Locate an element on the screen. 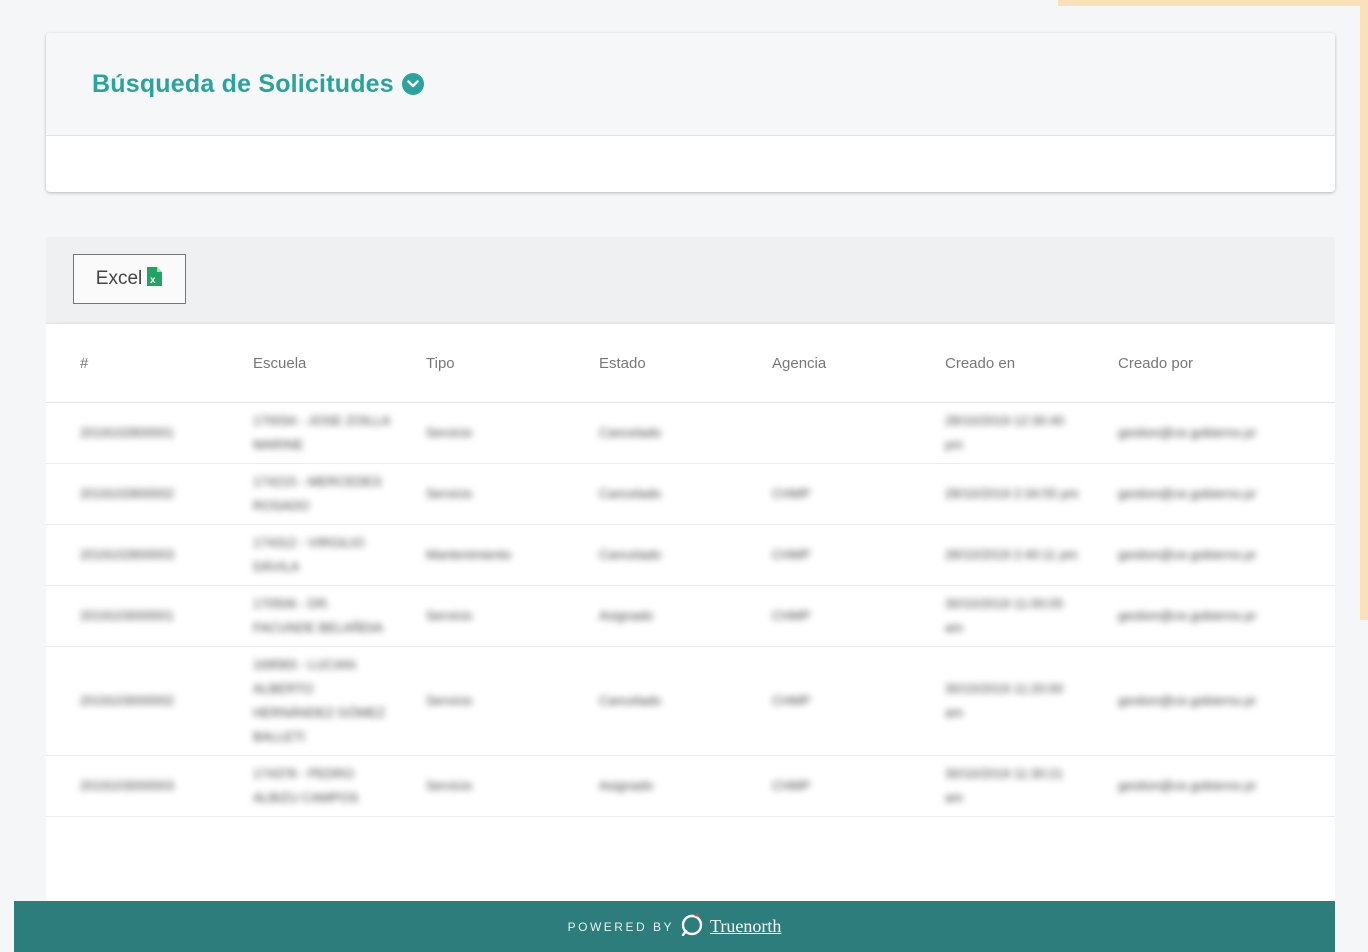  cell-escuela: 170506 - DR. FACUNDE BELAÑDIA is located at coordinates (305, 616).